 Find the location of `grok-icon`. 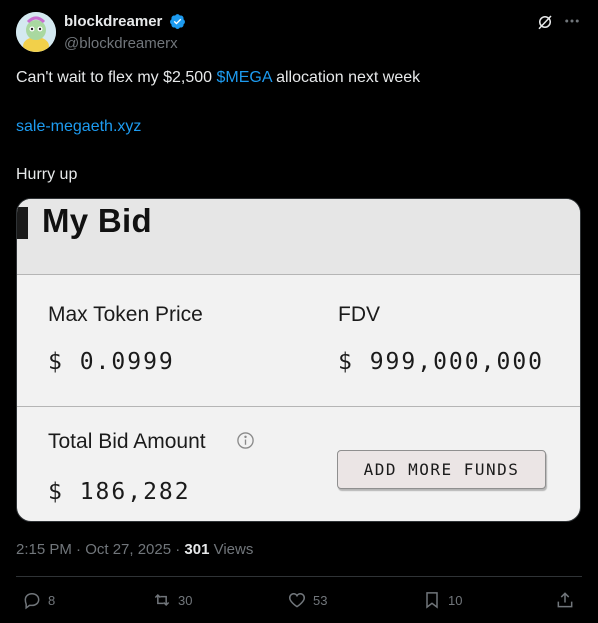

grok-icon is located at coordinates (545, 22).